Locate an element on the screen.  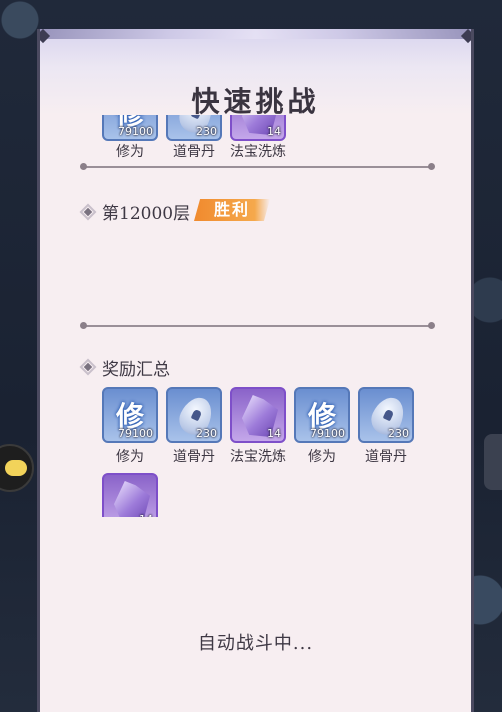
previous-rewards-row: 修 79100 230 14 修为 道骨丹 法宝洗炼 is located at coordinates (225, 137).